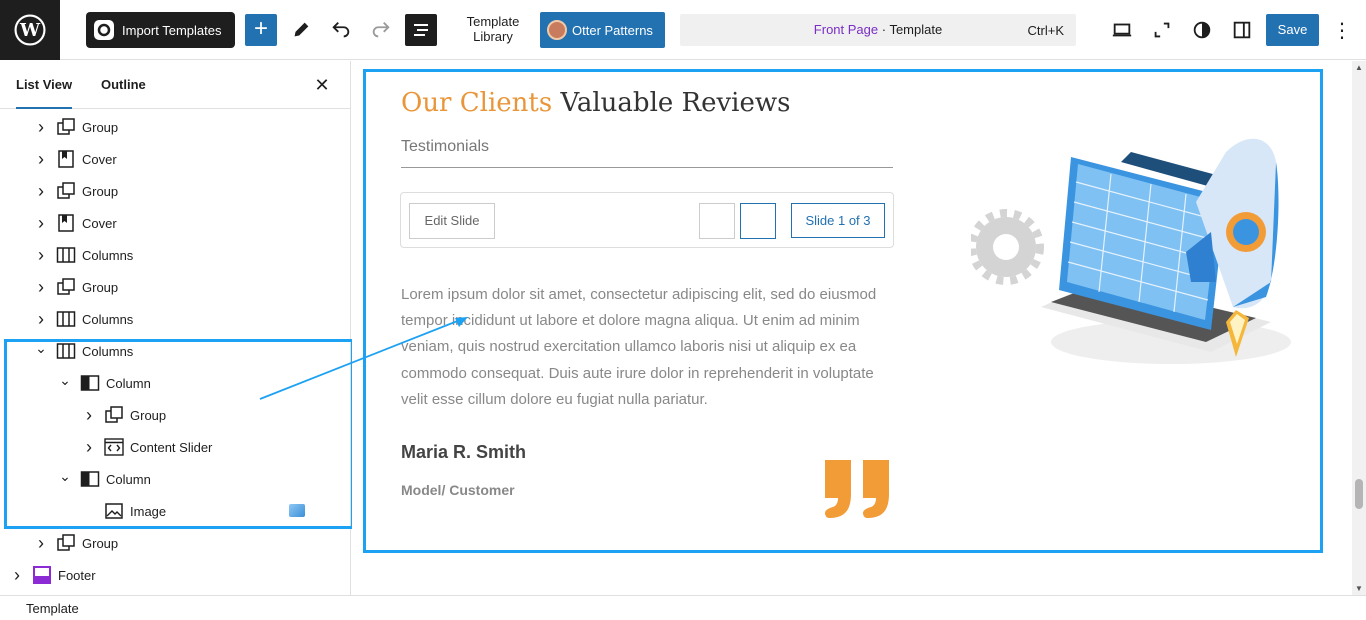 Image resolution: width=1366 pixels, height=620 pixels. What do you see at coordinates (647, 167) in the screenshot?
I see `divider` at bounding box center [647, 167].